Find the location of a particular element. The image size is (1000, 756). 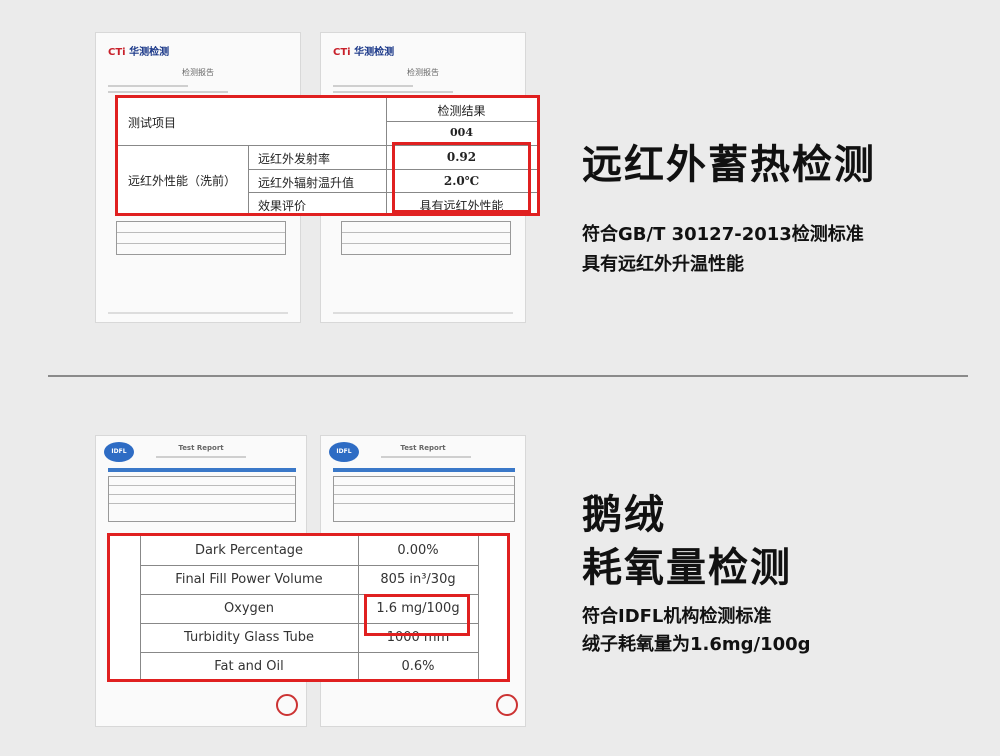

row-label-temp-rise: 远红外辐射温升值 is located at coordinates (306, 183).